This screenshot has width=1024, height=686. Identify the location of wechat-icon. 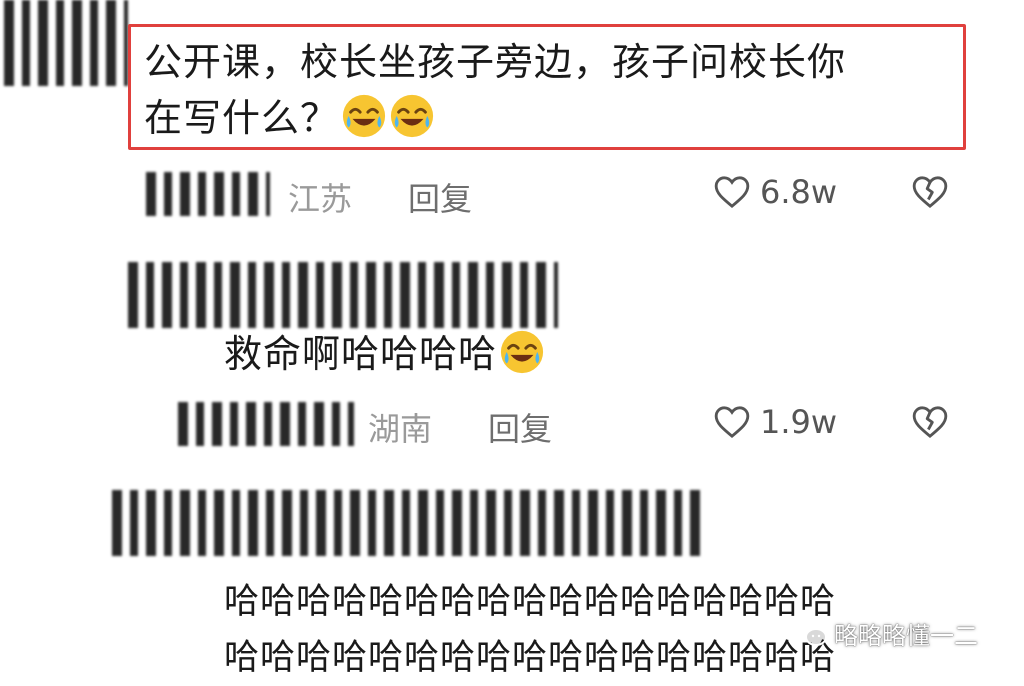
(810, 633).